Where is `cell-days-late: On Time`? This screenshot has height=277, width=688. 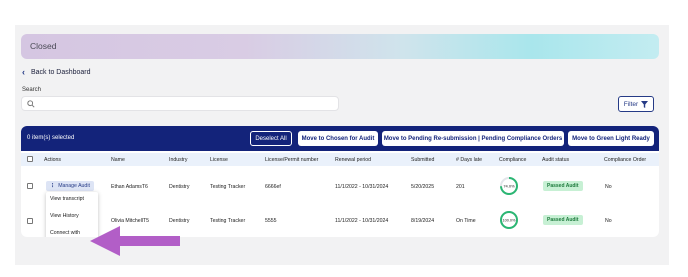 cell-days-late: On Time is located at coordinates (466, 221).